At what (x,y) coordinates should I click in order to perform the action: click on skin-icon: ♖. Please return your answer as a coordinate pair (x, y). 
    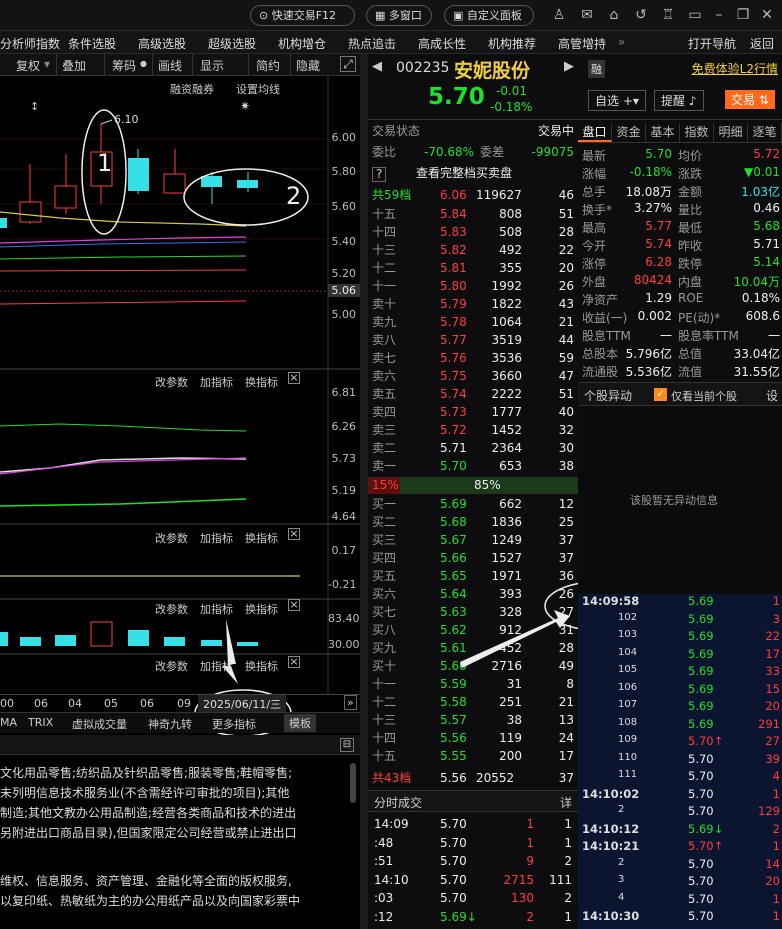
    Looking at the image, I should click on (668, 15).